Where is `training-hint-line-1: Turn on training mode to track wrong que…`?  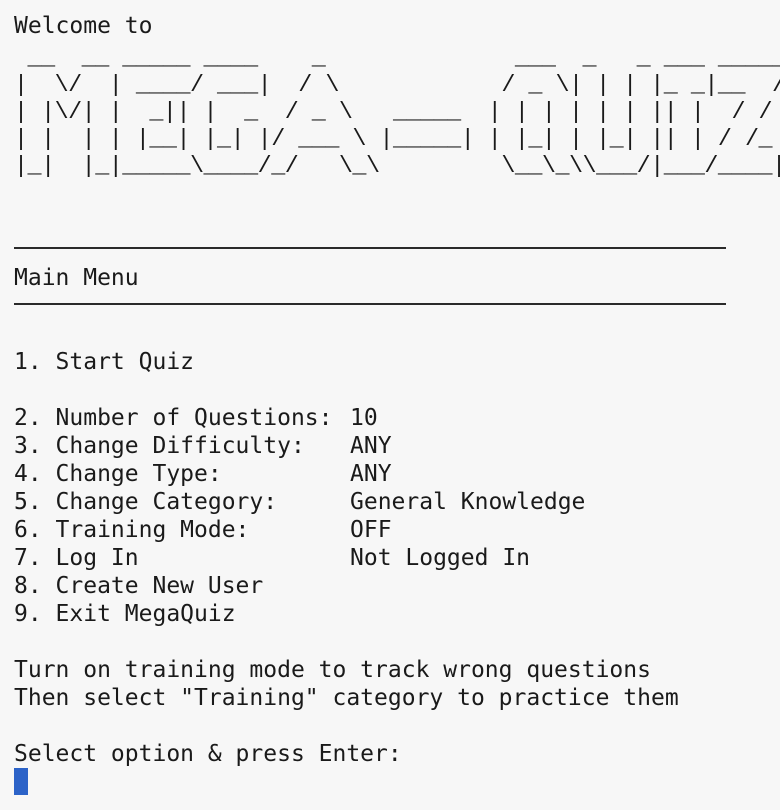 training-hint-line-1: Turn on training mode to track wrong que… is located at coordinates (332, 670).